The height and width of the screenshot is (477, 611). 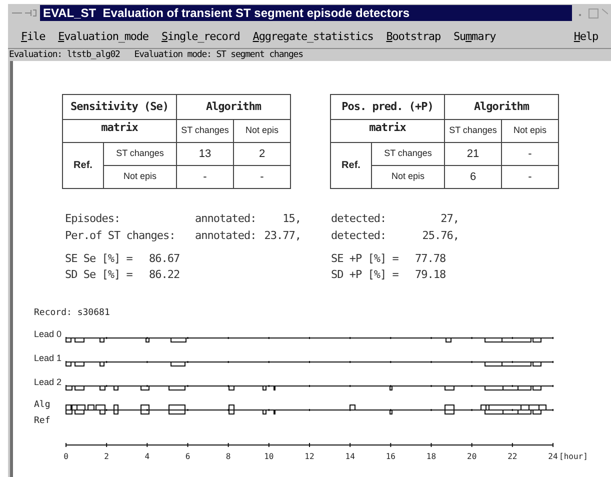 What do you see at coordinates (66, 456) in the screenshot?
I see `axis-tick-label: 0` at bounding box center [66, 456].